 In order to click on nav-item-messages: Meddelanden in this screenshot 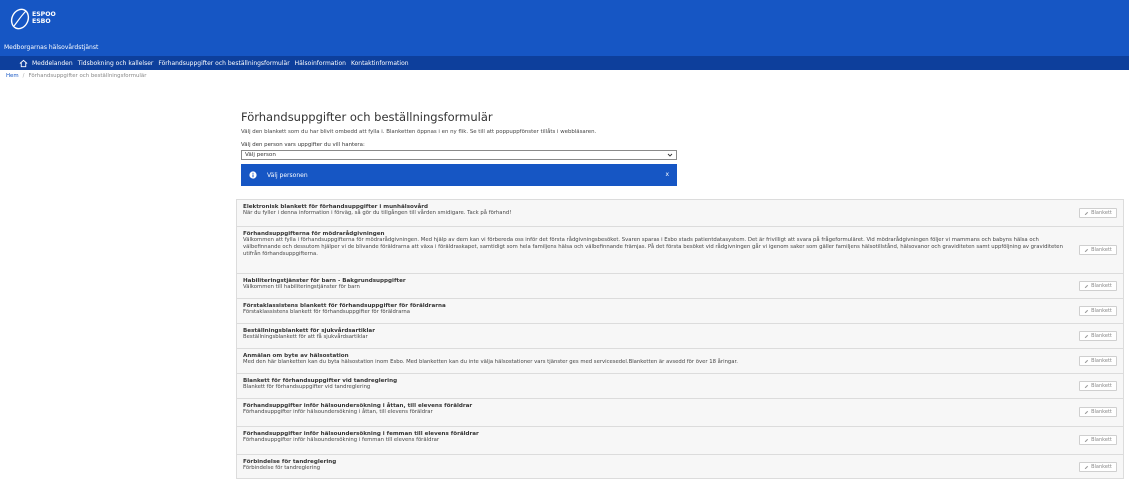, I will do `click(52, 63)`.